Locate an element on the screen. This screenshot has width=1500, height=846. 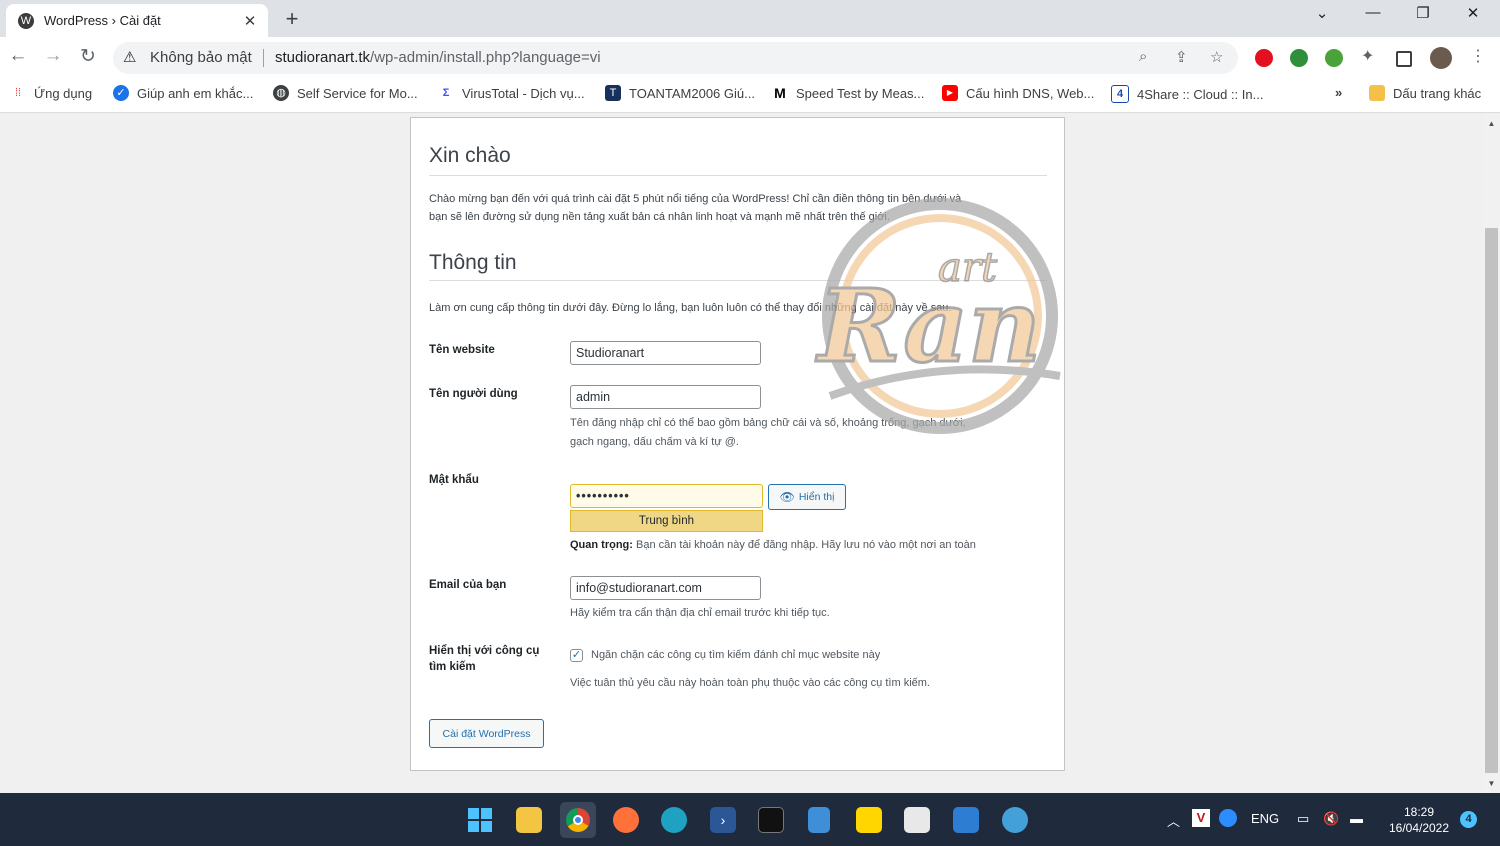
battery-icon: ▬ is located at coordinates (1356, 818).